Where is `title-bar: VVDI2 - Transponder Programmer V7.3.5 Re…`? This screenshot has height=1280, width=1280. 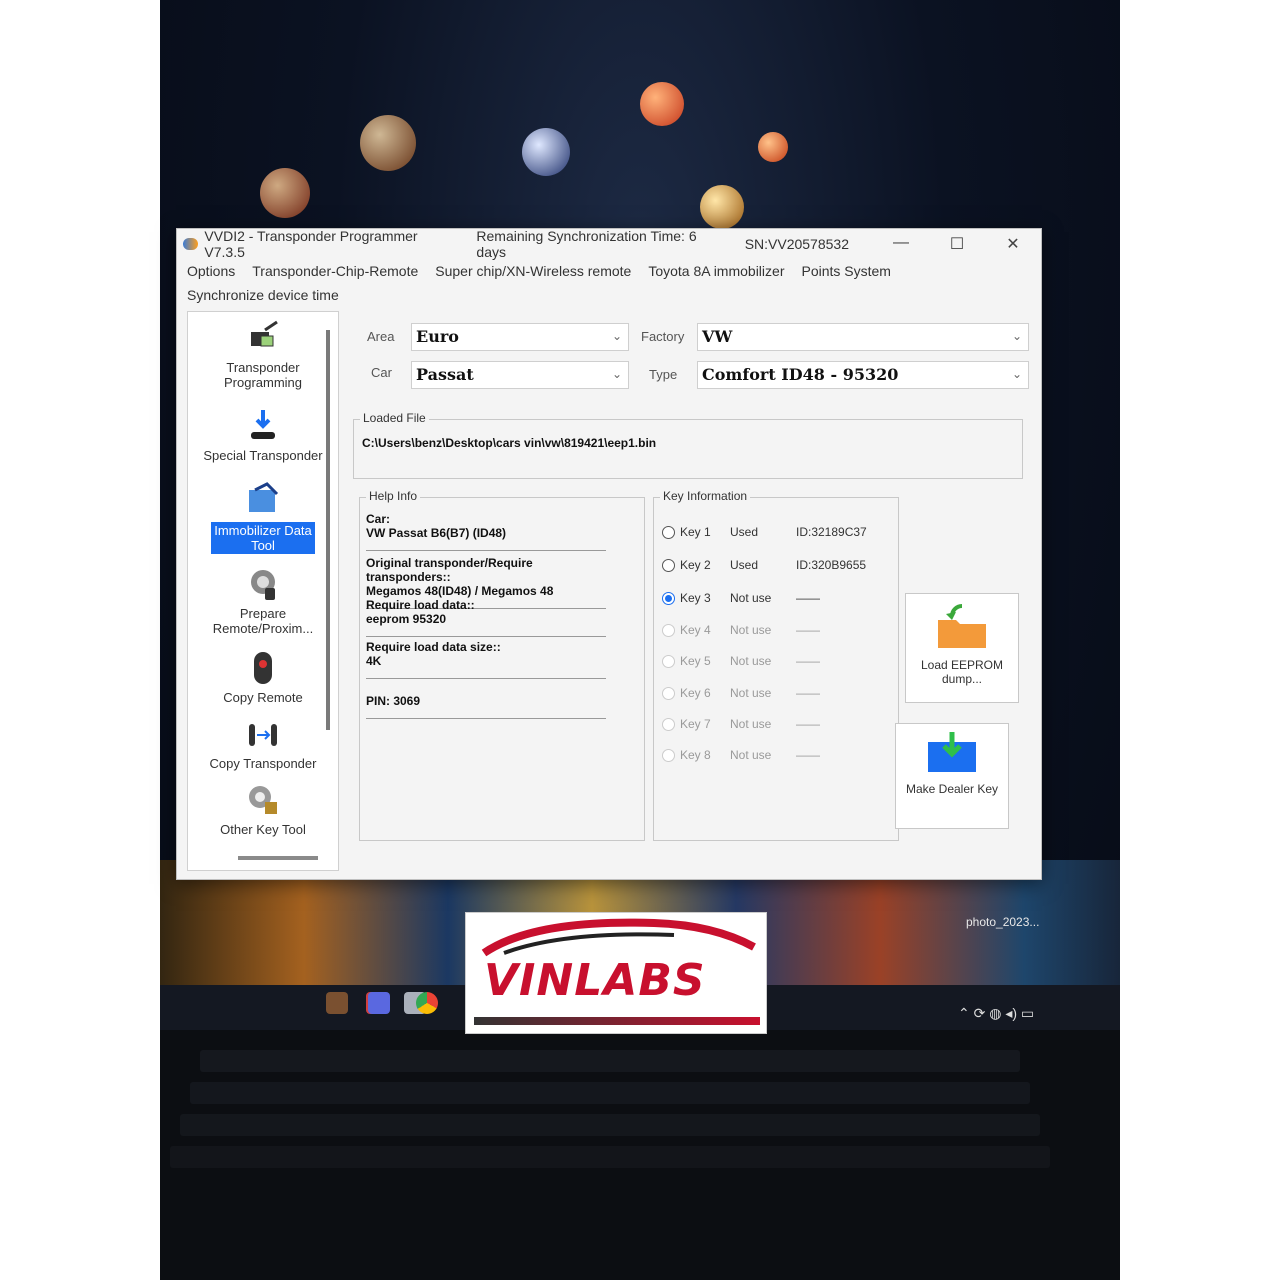
title-bar: VVDI2 - Transponder Programmer V7.3.5 Re… is located at coordinates (609, 244).